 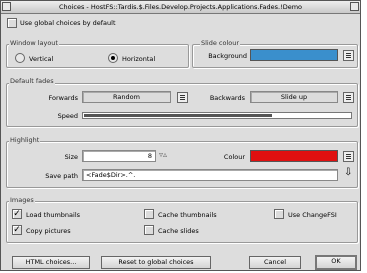 What do you see at coordinates (336, 262) in the screenshot?
I see `ok-button: OK` at bounding box center [336, 262].